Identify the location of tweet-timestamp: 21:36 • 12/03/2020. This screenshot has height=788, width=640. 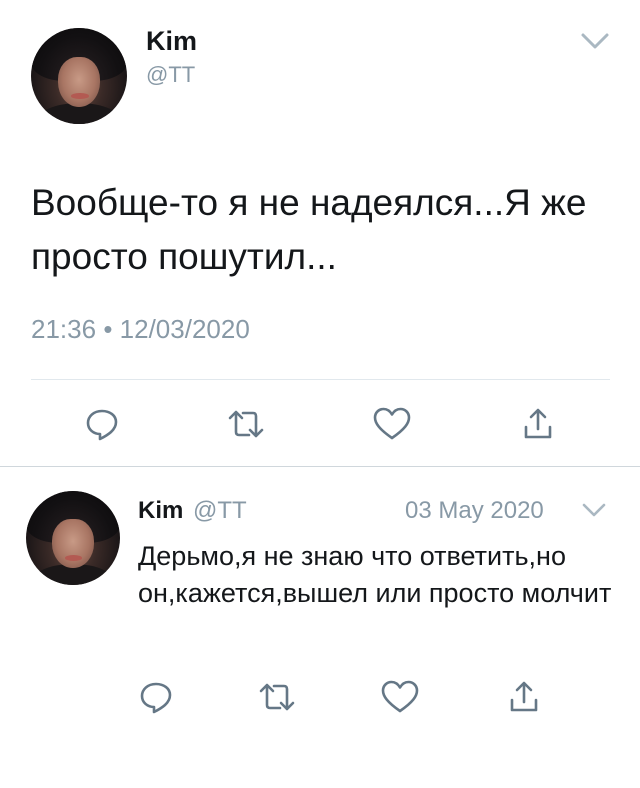
(140, 329).